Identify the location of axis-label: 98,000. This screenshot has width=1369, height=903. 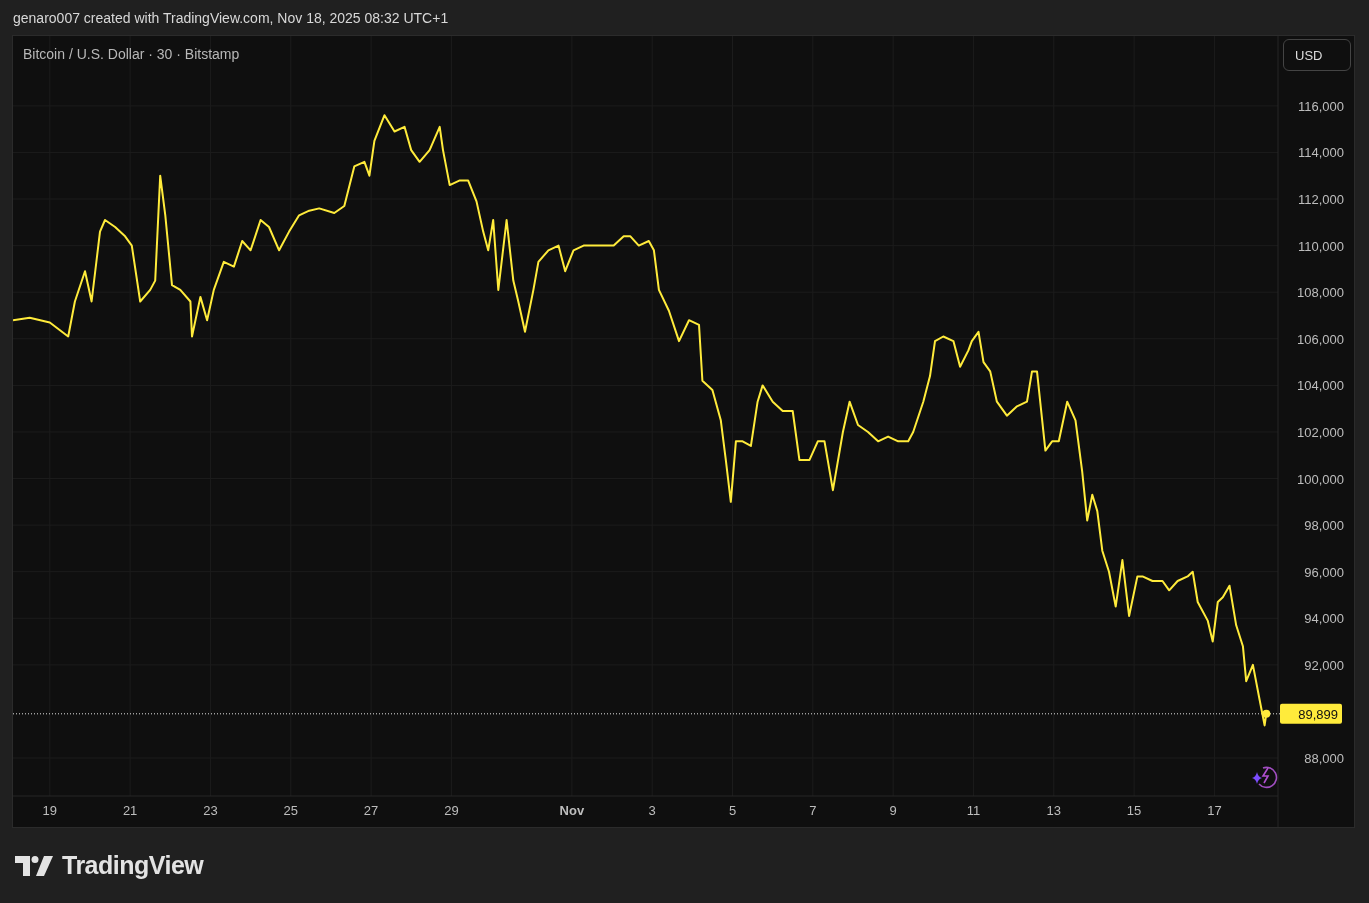
(1324, 526).